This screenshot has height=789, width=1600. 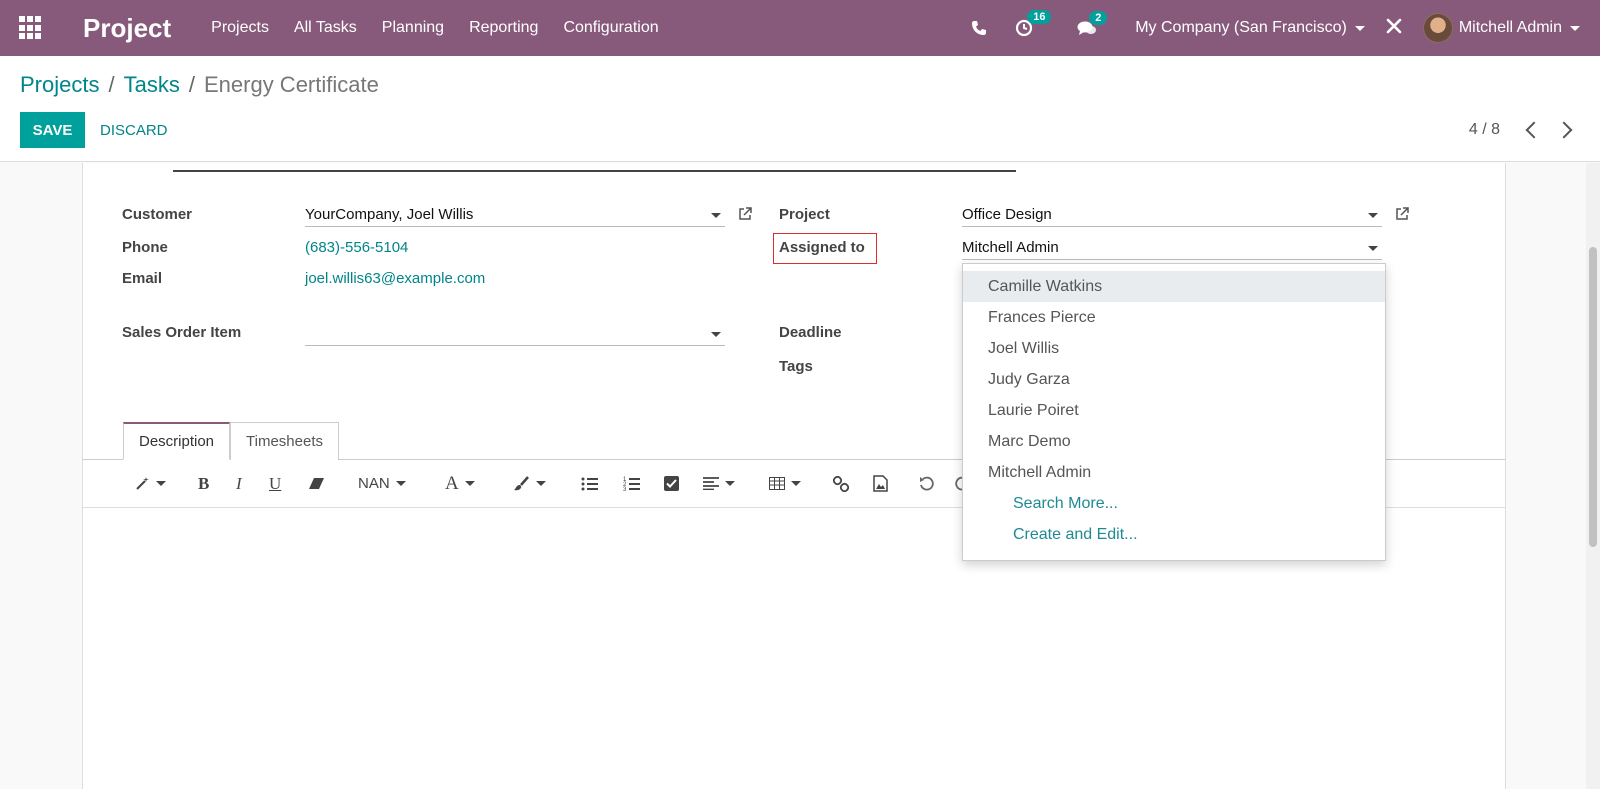 What do you see at coordinates (1534, 130) in the screenshot?
I see `chevron-left-icon` at bounding box center [1534, 130].